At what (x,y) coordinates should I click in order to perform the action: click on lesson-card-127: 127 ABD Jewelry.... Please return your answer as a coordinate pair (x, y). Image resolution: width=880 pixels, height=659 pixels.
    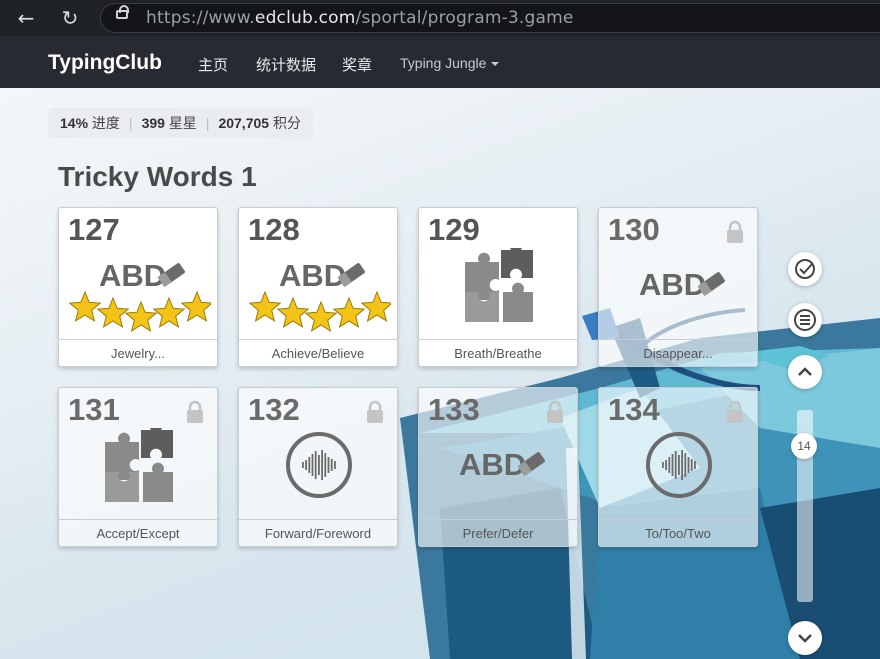
    Looking at the image, I should click on (138, 287).